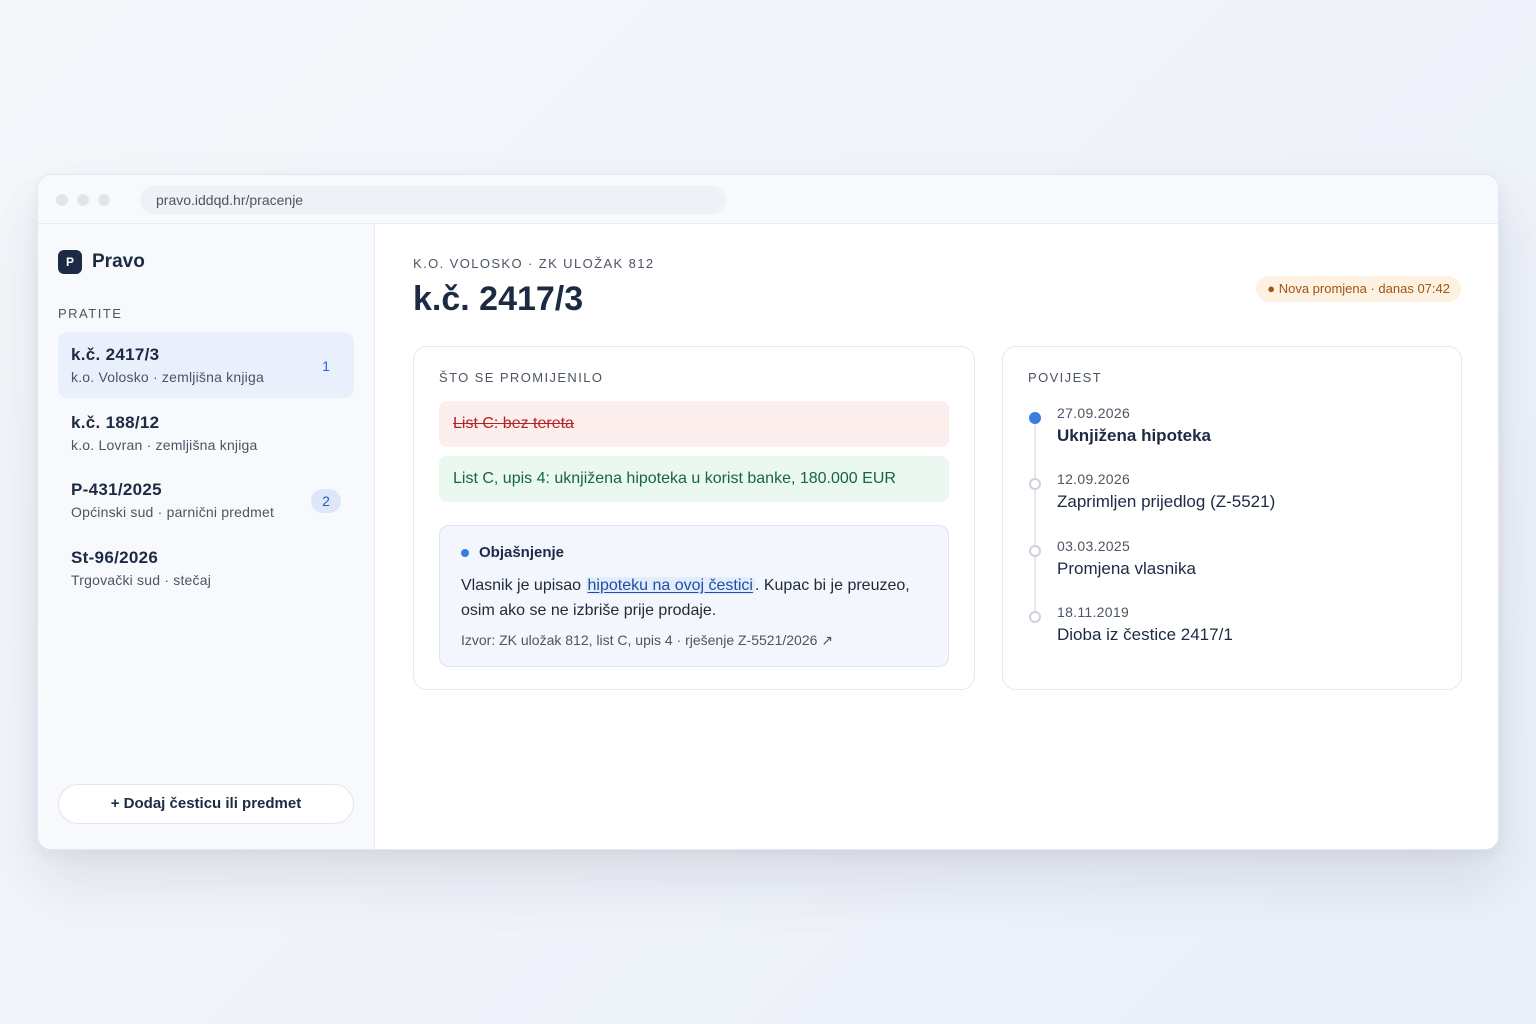  I want to click on info-dot-icon, so click(465, 553).